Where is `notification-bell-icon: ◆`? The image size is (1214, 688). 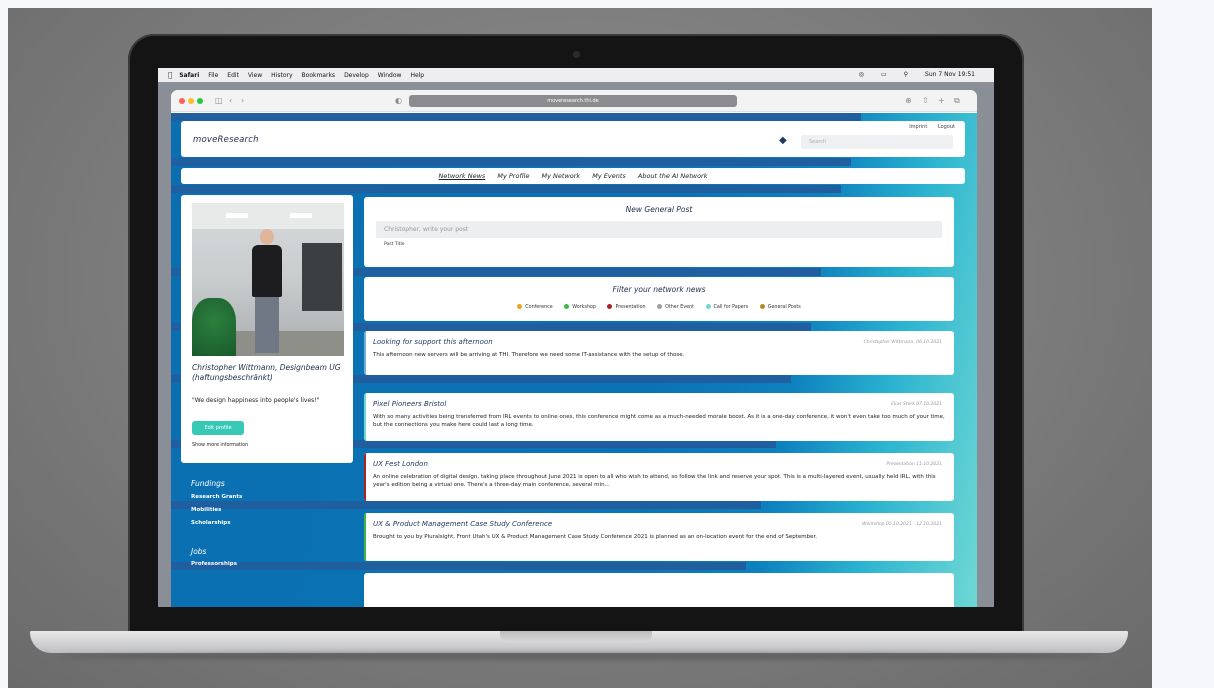
notification-bell-icon: ◆ is located at coordinates (783, 140).